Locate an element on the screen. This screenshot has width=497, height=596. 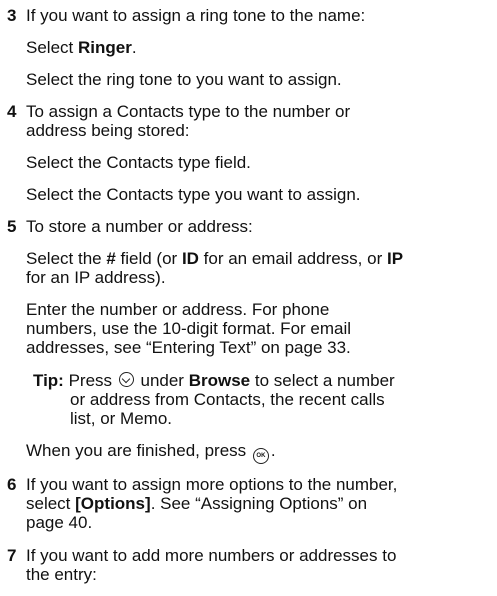
step-number: 5 is located at coordinates (12, 226).